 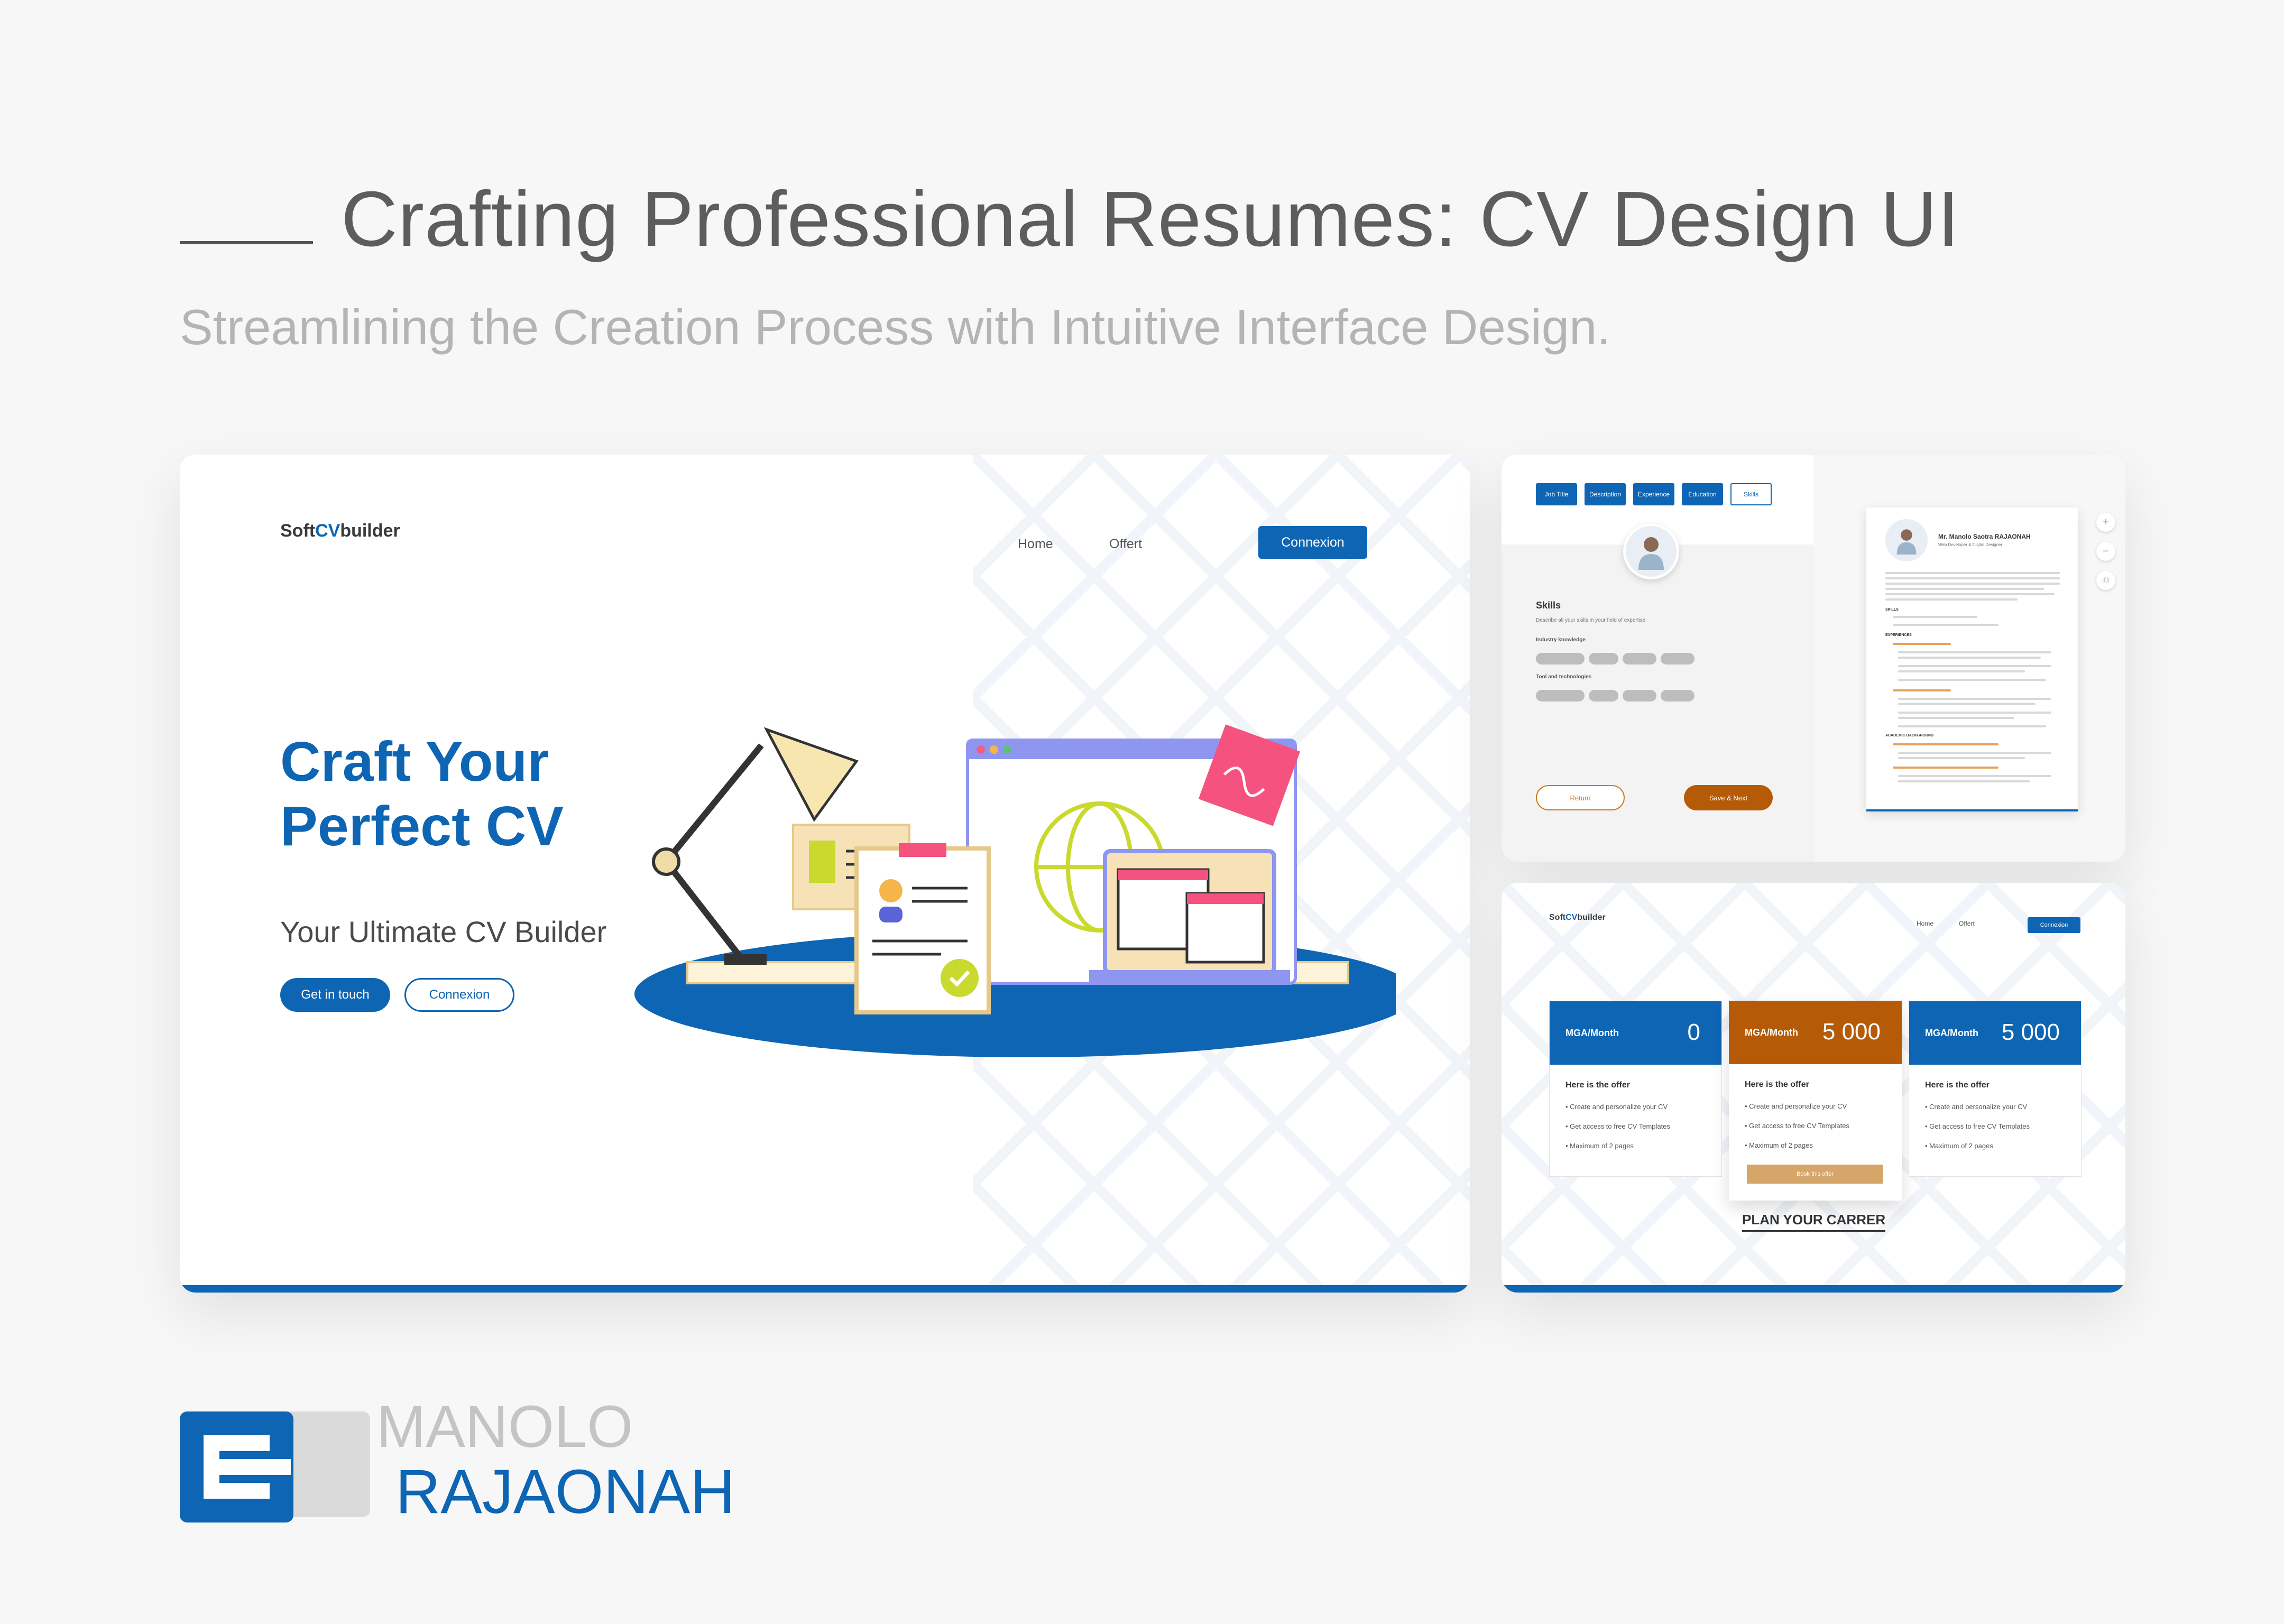 I want to click on tab-skills: Skills, so click(x=1751, y=494).